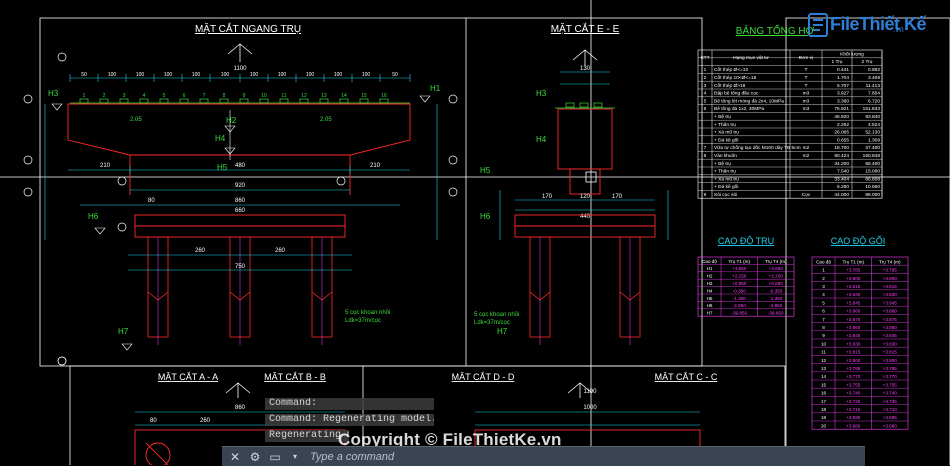 The width and height of the screenshot is (950, 466). Describe the element at coordinates (823, 327) in the screenshot. I see `svg-text: 8` at that location.